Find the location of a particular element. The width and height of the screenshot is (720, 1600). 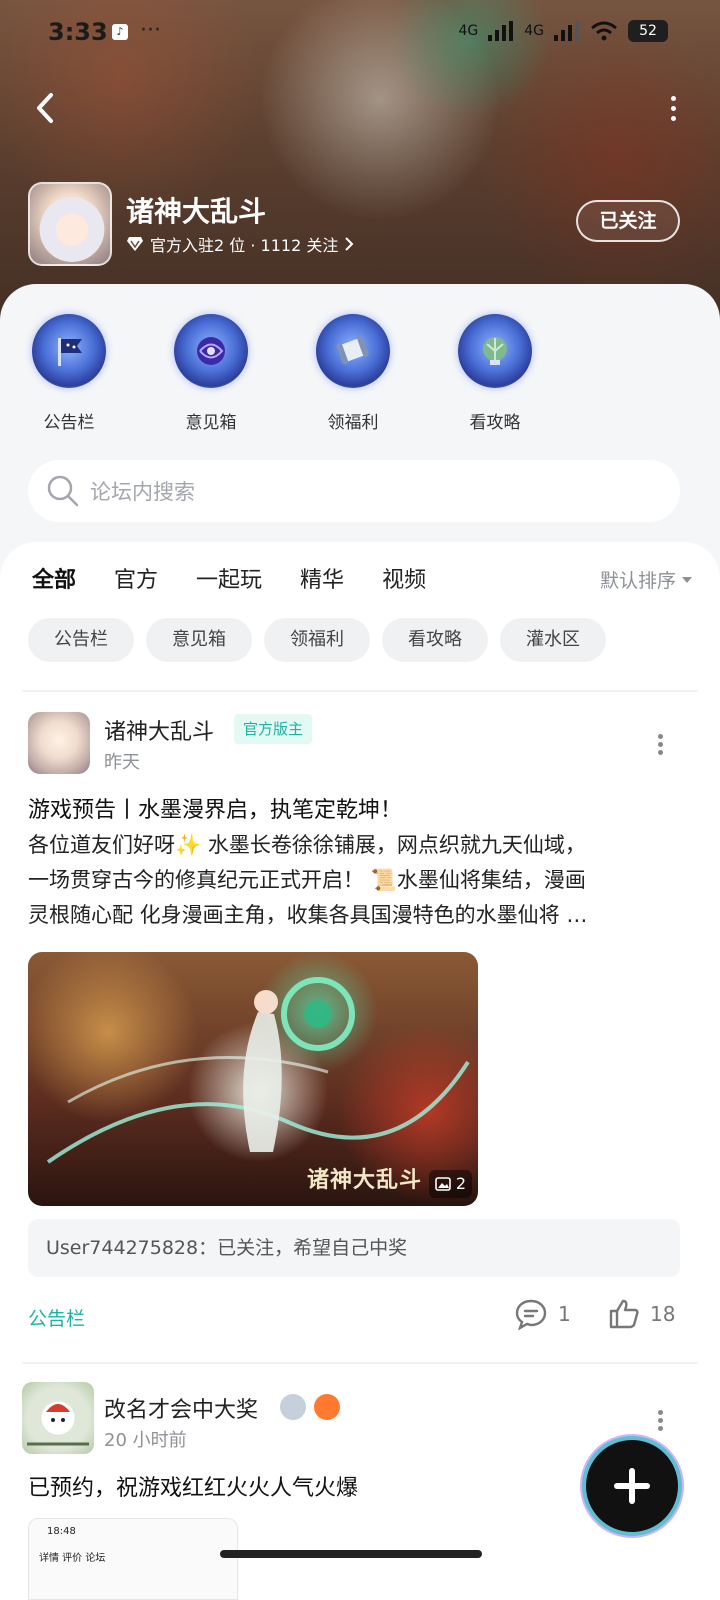

comment-count-button: 1 is located at coordinates (542, 1314).